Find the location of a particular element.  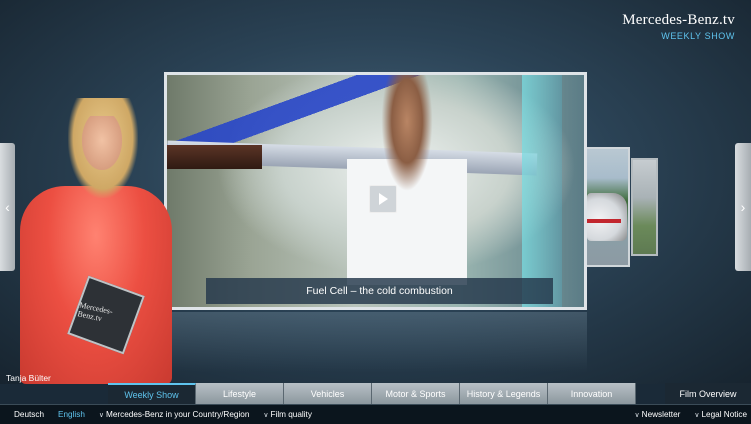

country-region-label: Mercedes-Benz in your Country/Region is located at coordinates (178, 414).